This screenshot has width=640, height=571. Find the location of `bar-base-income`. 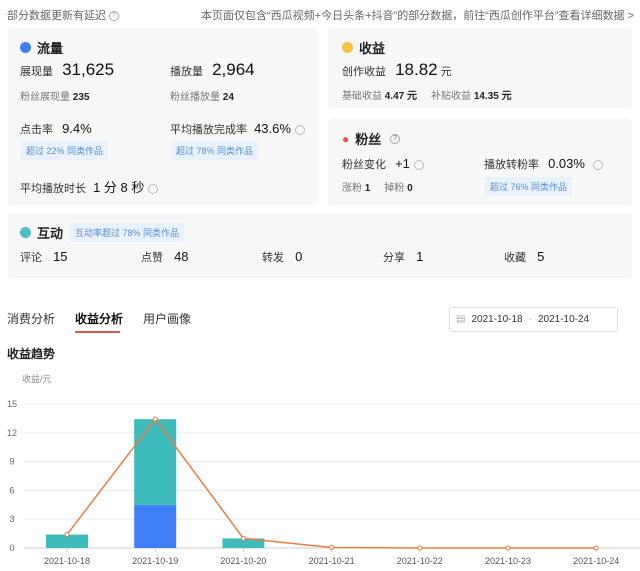

bar-base-income is located at coordinates (155, 526).